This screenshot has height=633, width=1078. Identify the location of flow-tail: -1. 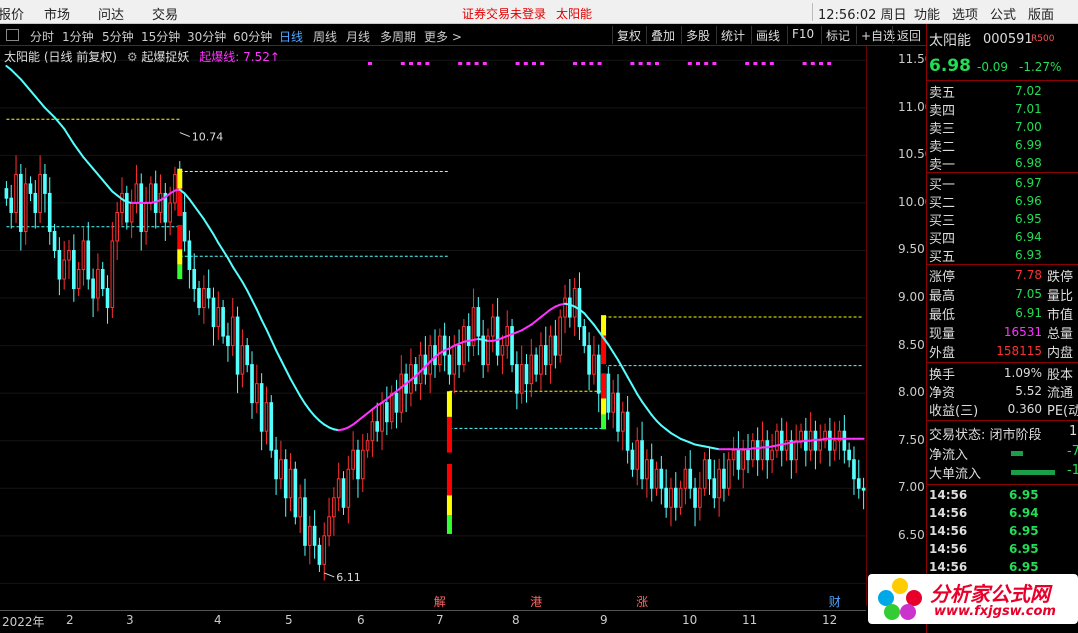
(1072, 470).